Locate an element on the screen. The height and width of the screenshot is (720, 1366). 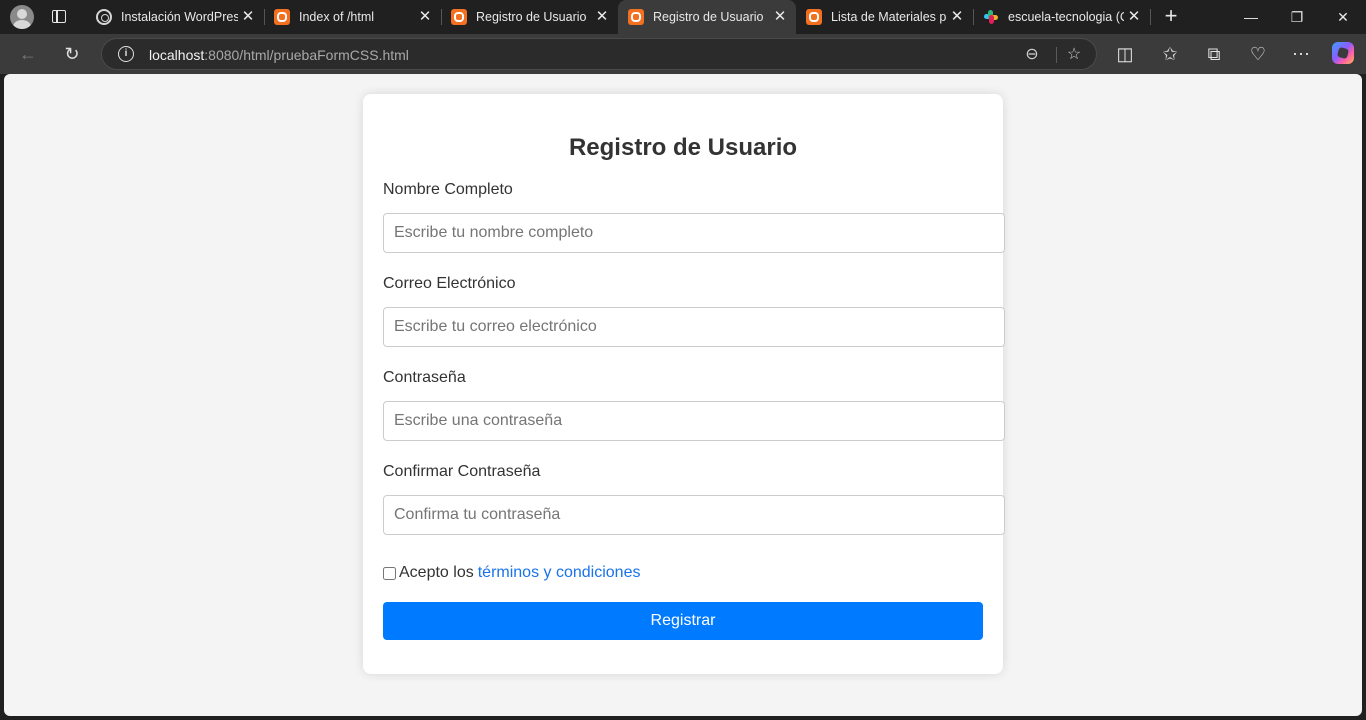
tab-title: Index of /html is located at coordinates (337, 17).